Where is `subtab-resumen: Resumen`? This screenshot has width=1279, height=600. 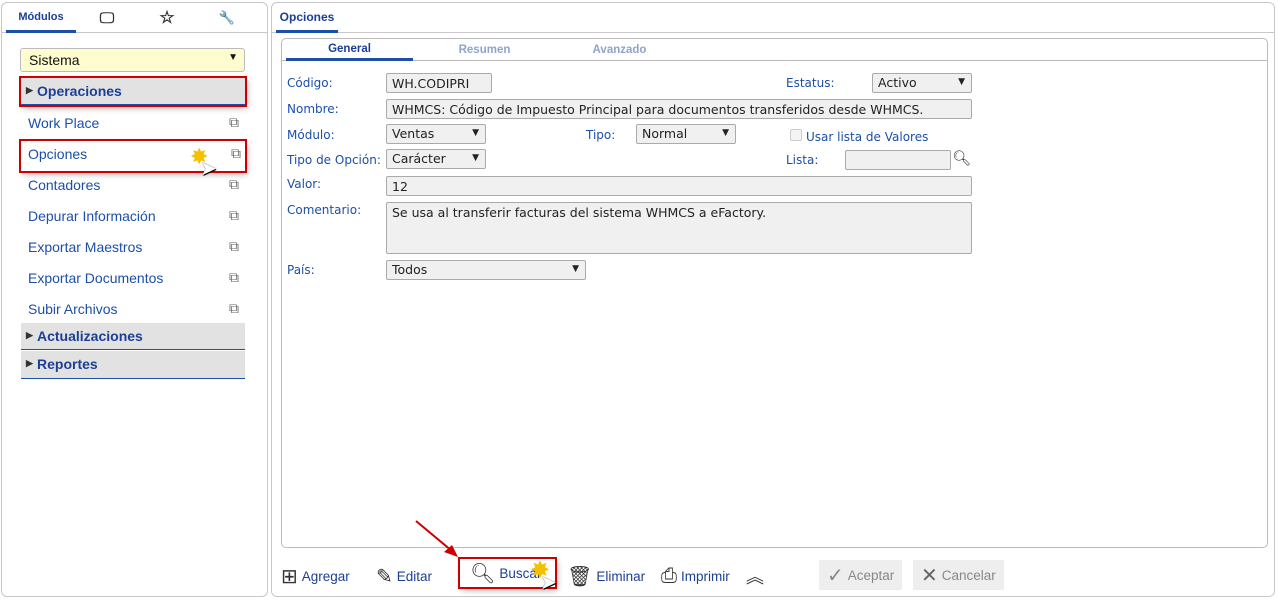 subtab-resumen: Resumen is located at coordinates (484, 50).